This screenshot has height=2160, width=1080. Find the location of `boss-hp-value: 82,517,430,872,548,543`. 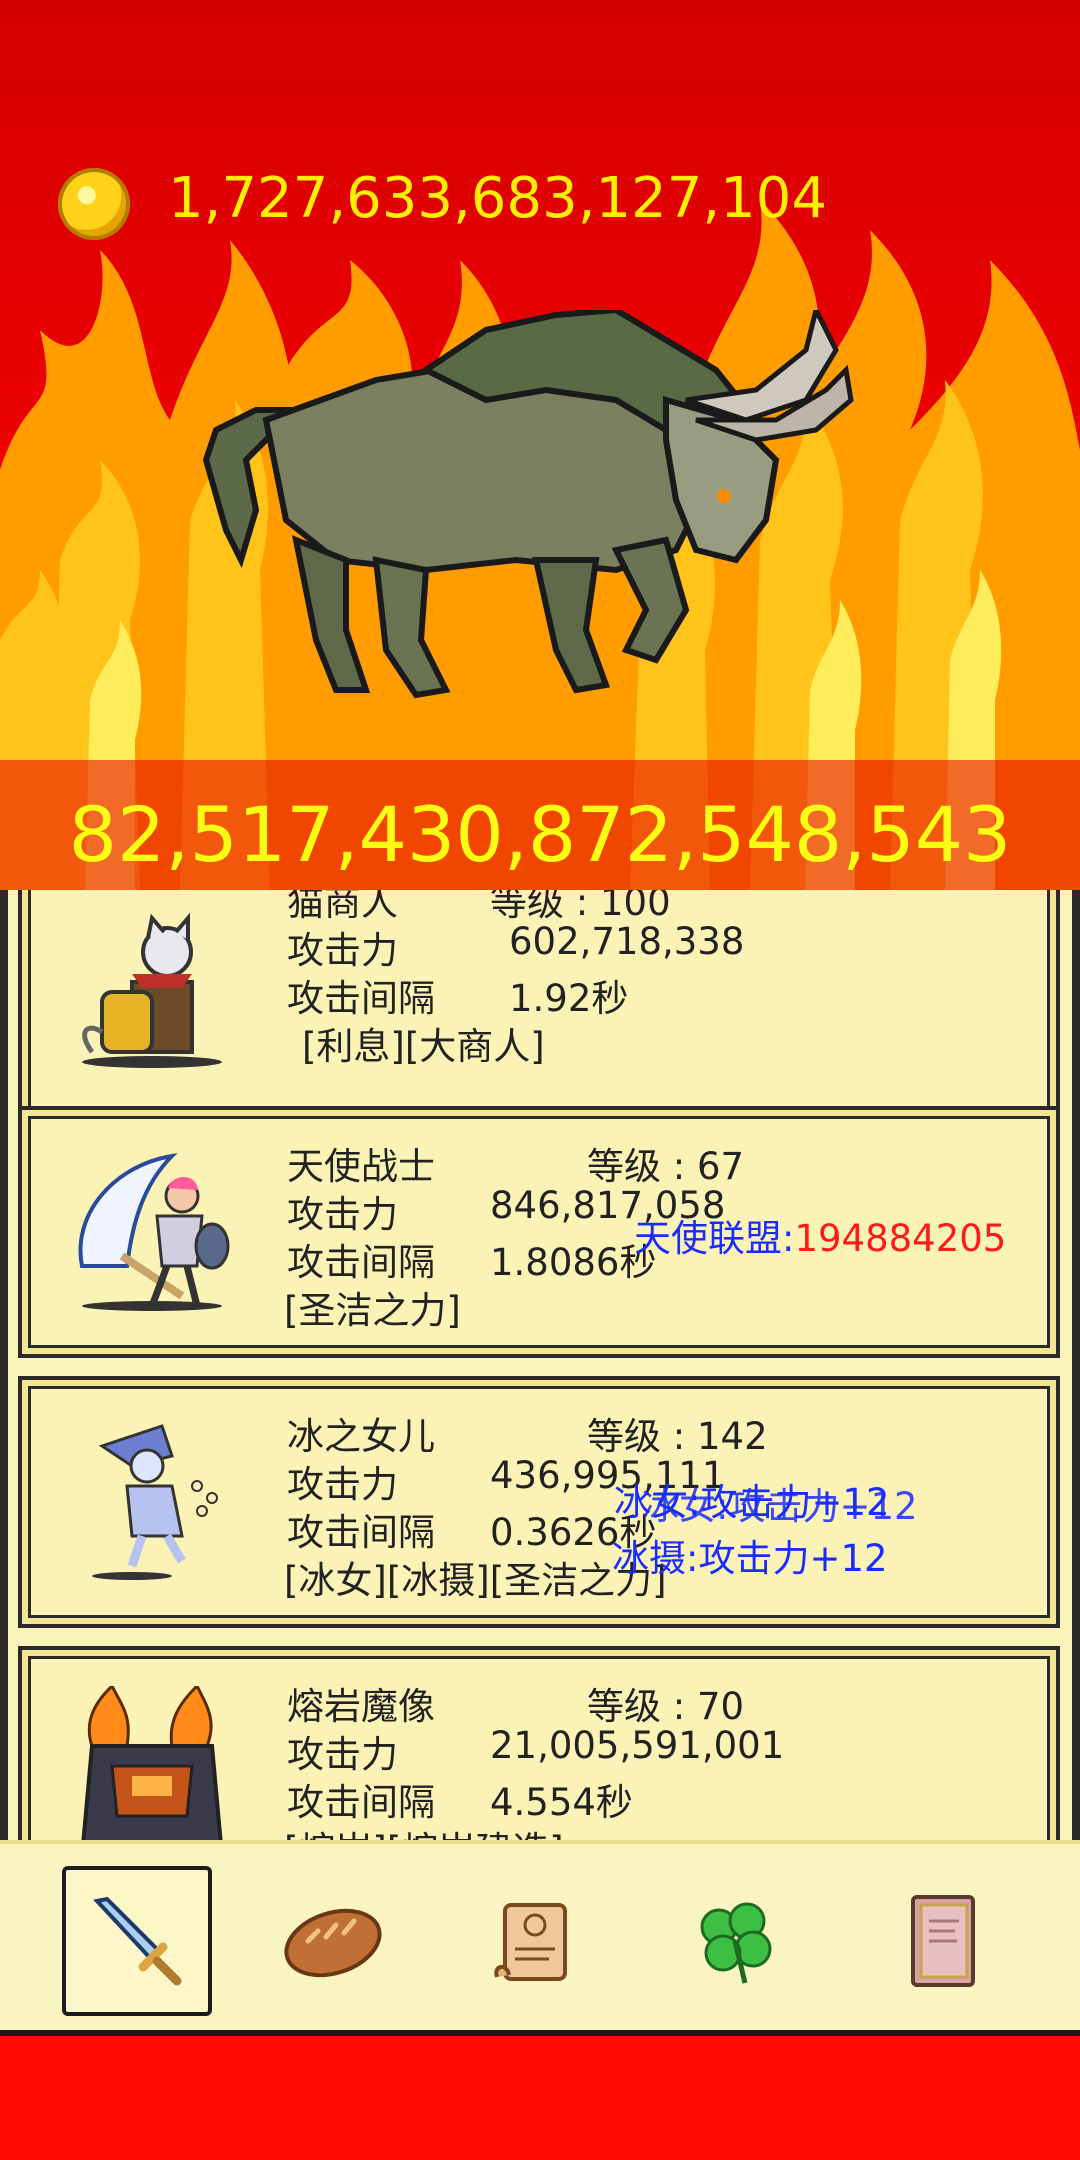

boss-hp-value: 82,517,430,872,548,543 is located at coordinates (540, 834).